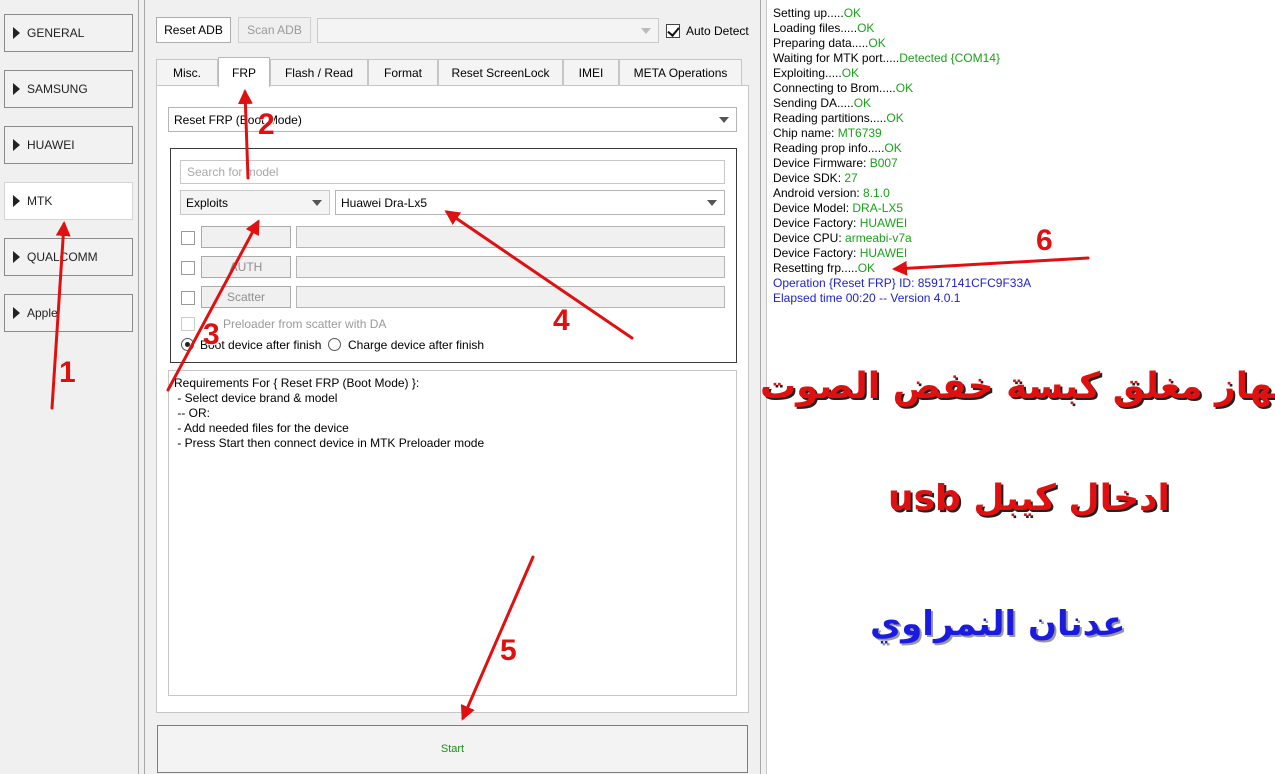 The width and height of the screenshot is (1275, 774). What do you see at coordinates (949, 58) in the screenshot?
I see `log-value: Detected {COM14}` at bounding box center [949, 58].